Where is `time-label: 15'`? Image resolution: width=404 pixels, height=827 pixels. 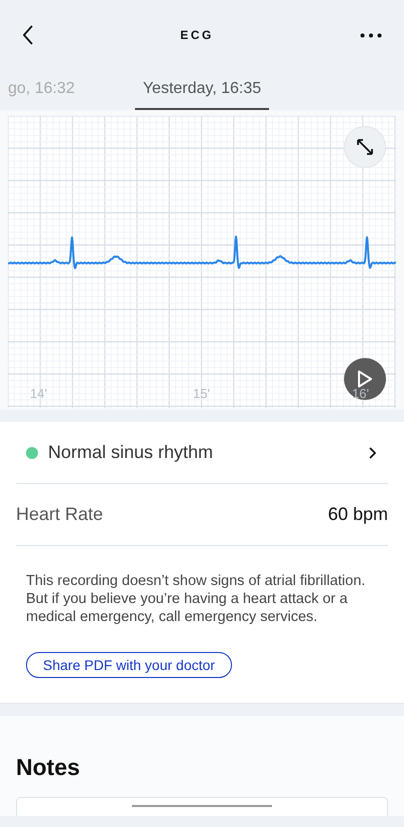
time-label: 15' is located at coordinates (201, 393).